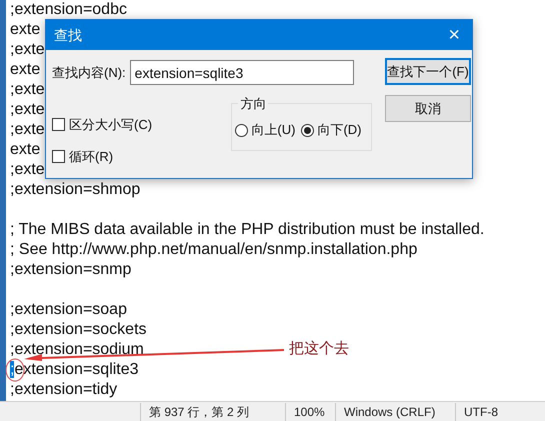 This screenshot has width=545, height=421. Describe the element at coordinates (247, 230) in the screenshot. I see `code-line: ; The MIBS data available in the PHP distribution must be installed.` at that location.